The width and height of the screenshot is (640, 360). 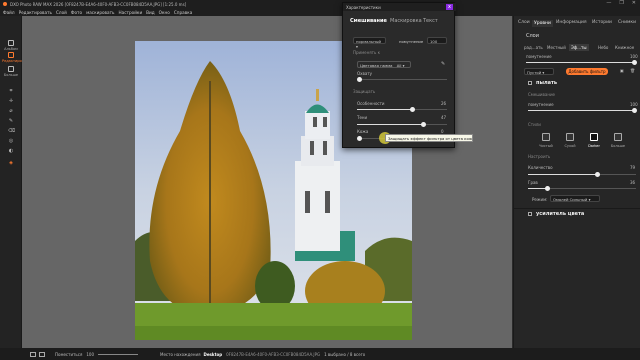 I want to click on filter-select-value: Пустой, so click(x=534, y=72).